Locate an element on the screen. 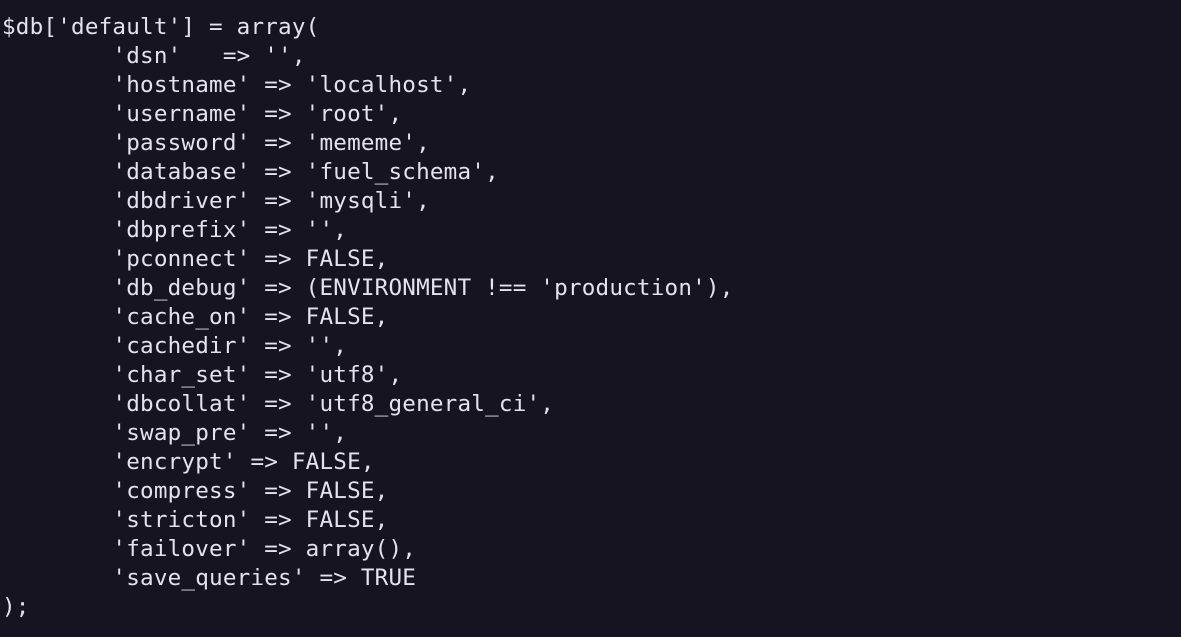  code-line-11: 'cache_on' => FALSE, is located at coordinates (195, 317).